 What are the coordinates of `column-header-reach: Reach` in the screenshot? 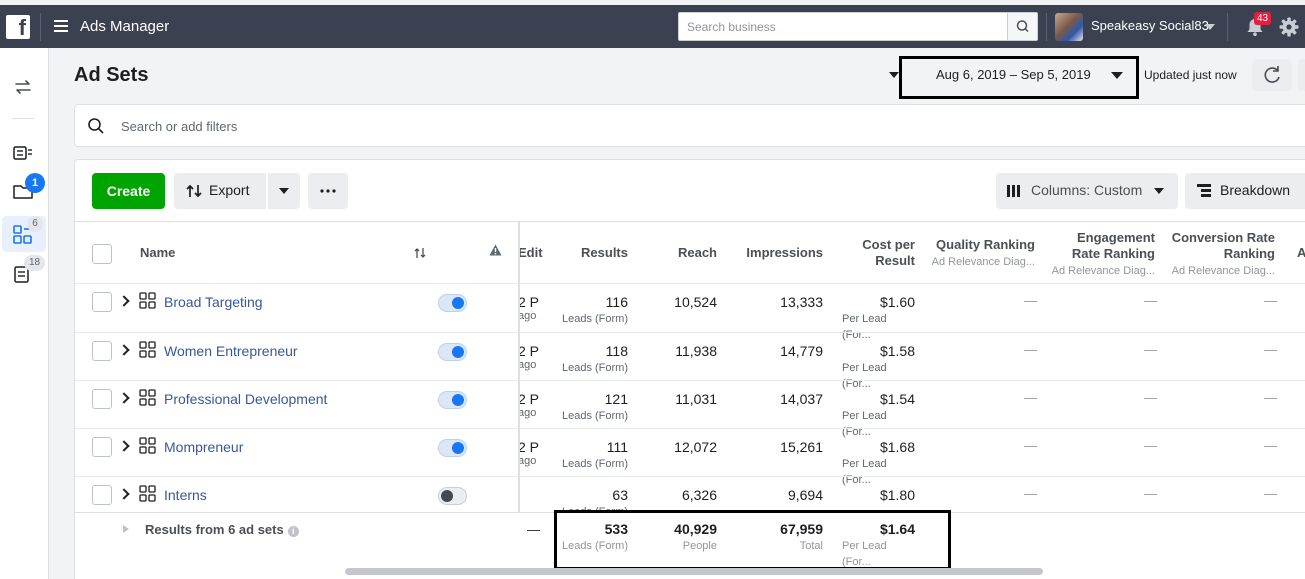 It's located at (677, 253).